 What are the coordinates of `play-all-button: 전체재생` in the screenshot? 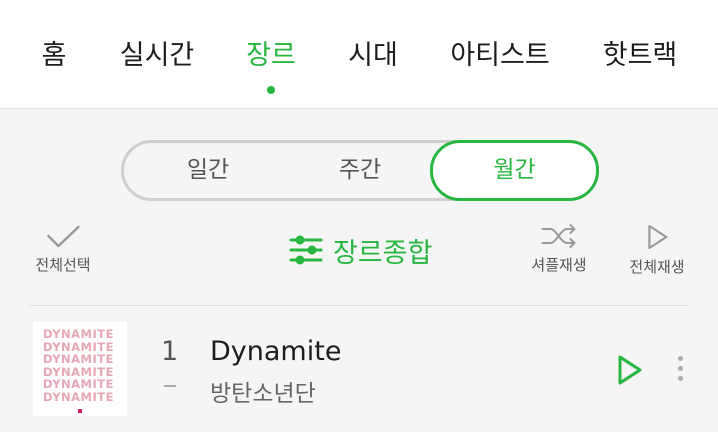 It's located at (657, 249).